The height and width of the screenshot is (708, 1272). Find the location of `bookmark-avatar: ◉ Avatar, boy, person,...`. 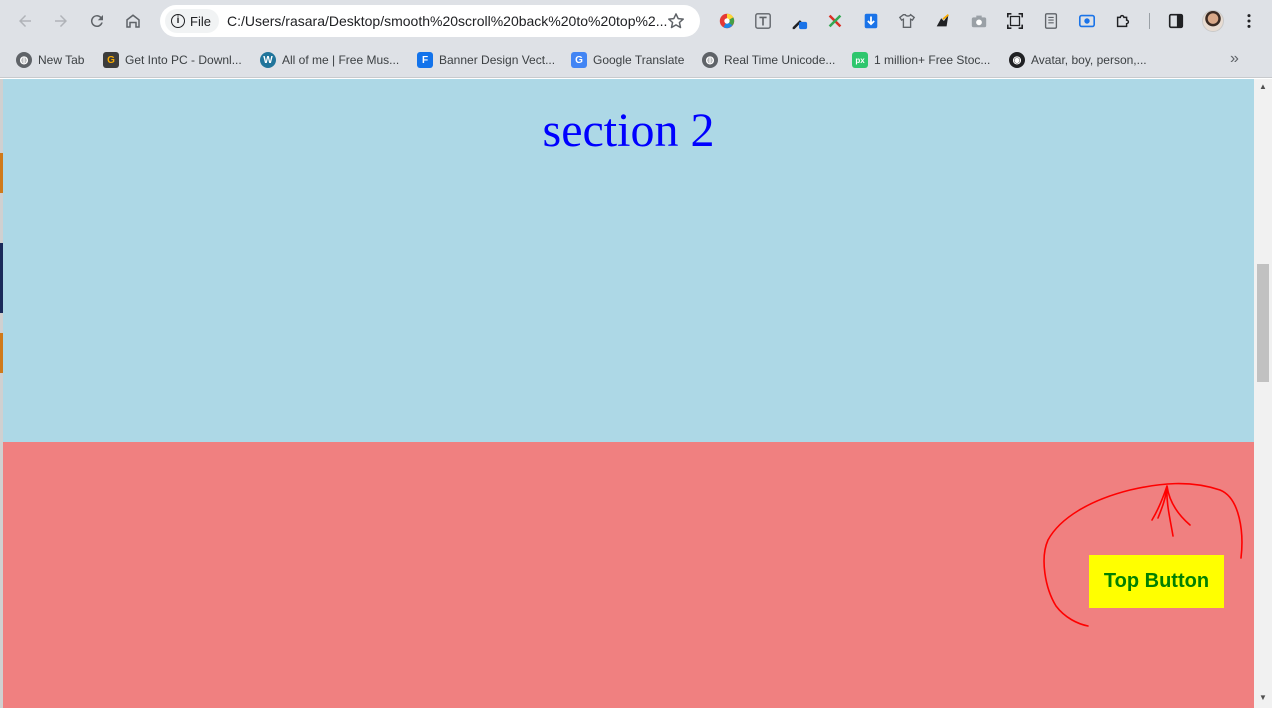

bookmark-avatar: ◉ Avatar, boy, person,... is located at coordinates (1078, 60).